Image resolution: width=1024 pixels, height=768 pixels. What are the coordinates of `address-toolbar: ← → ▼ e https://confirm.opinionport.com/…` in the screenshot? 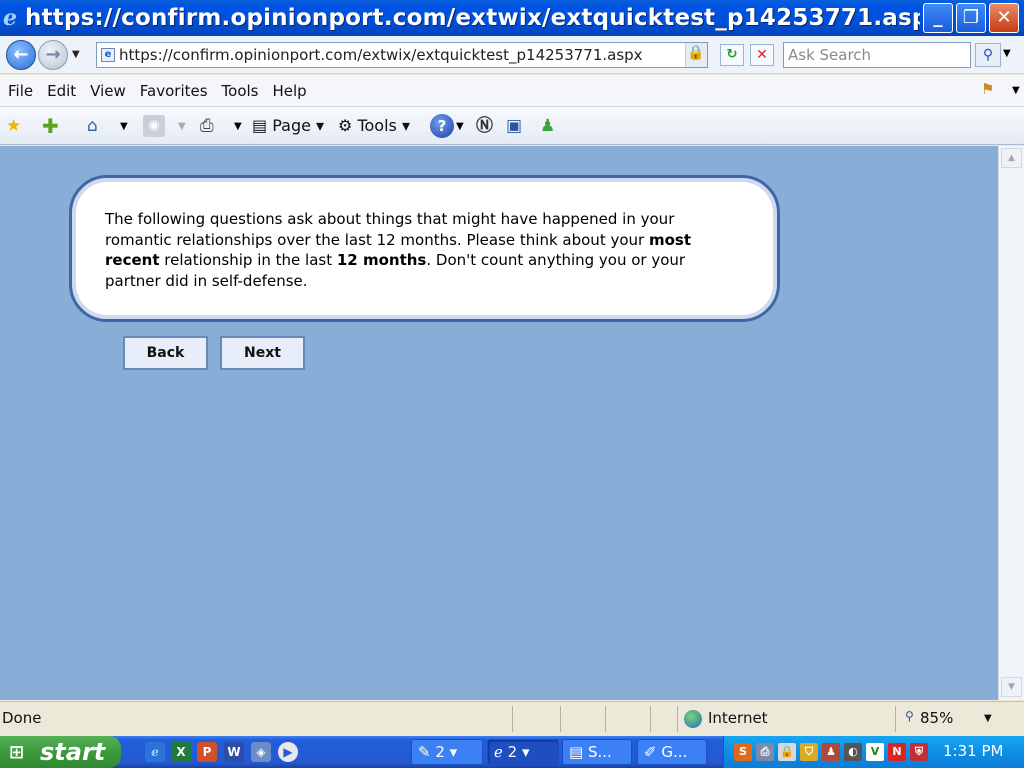 It's located at (512, 55).